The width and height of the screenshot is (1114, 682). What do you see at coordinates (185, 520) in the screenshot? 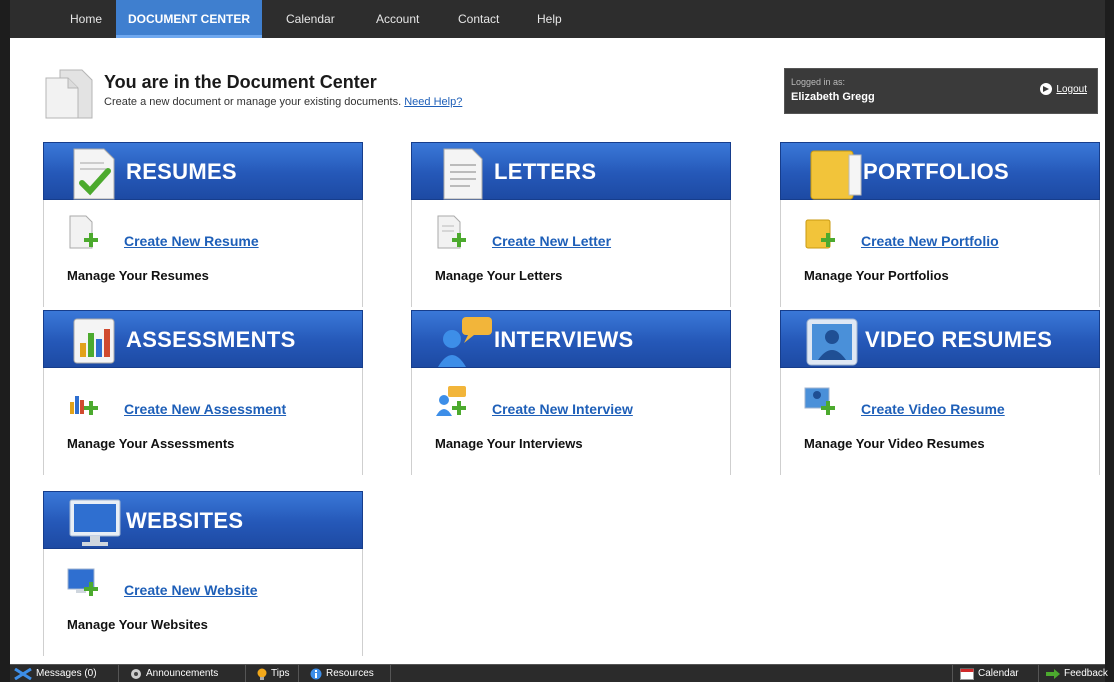
I see `card-title: WEBSITES` at bounding box center [185, 520].